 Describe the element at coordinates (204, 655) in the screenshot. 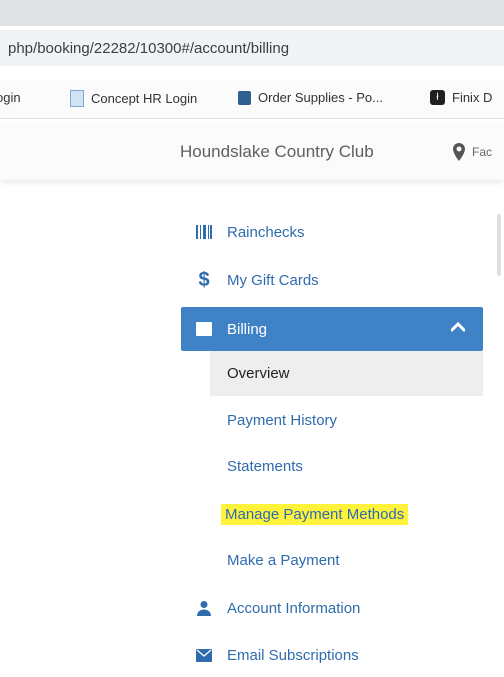

I see `envelope-icon` at that location.